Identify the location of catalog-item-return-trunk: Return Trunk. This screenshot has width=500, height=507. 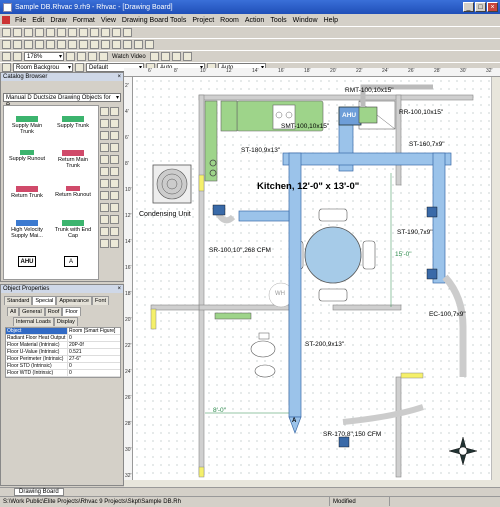
(27, 191).